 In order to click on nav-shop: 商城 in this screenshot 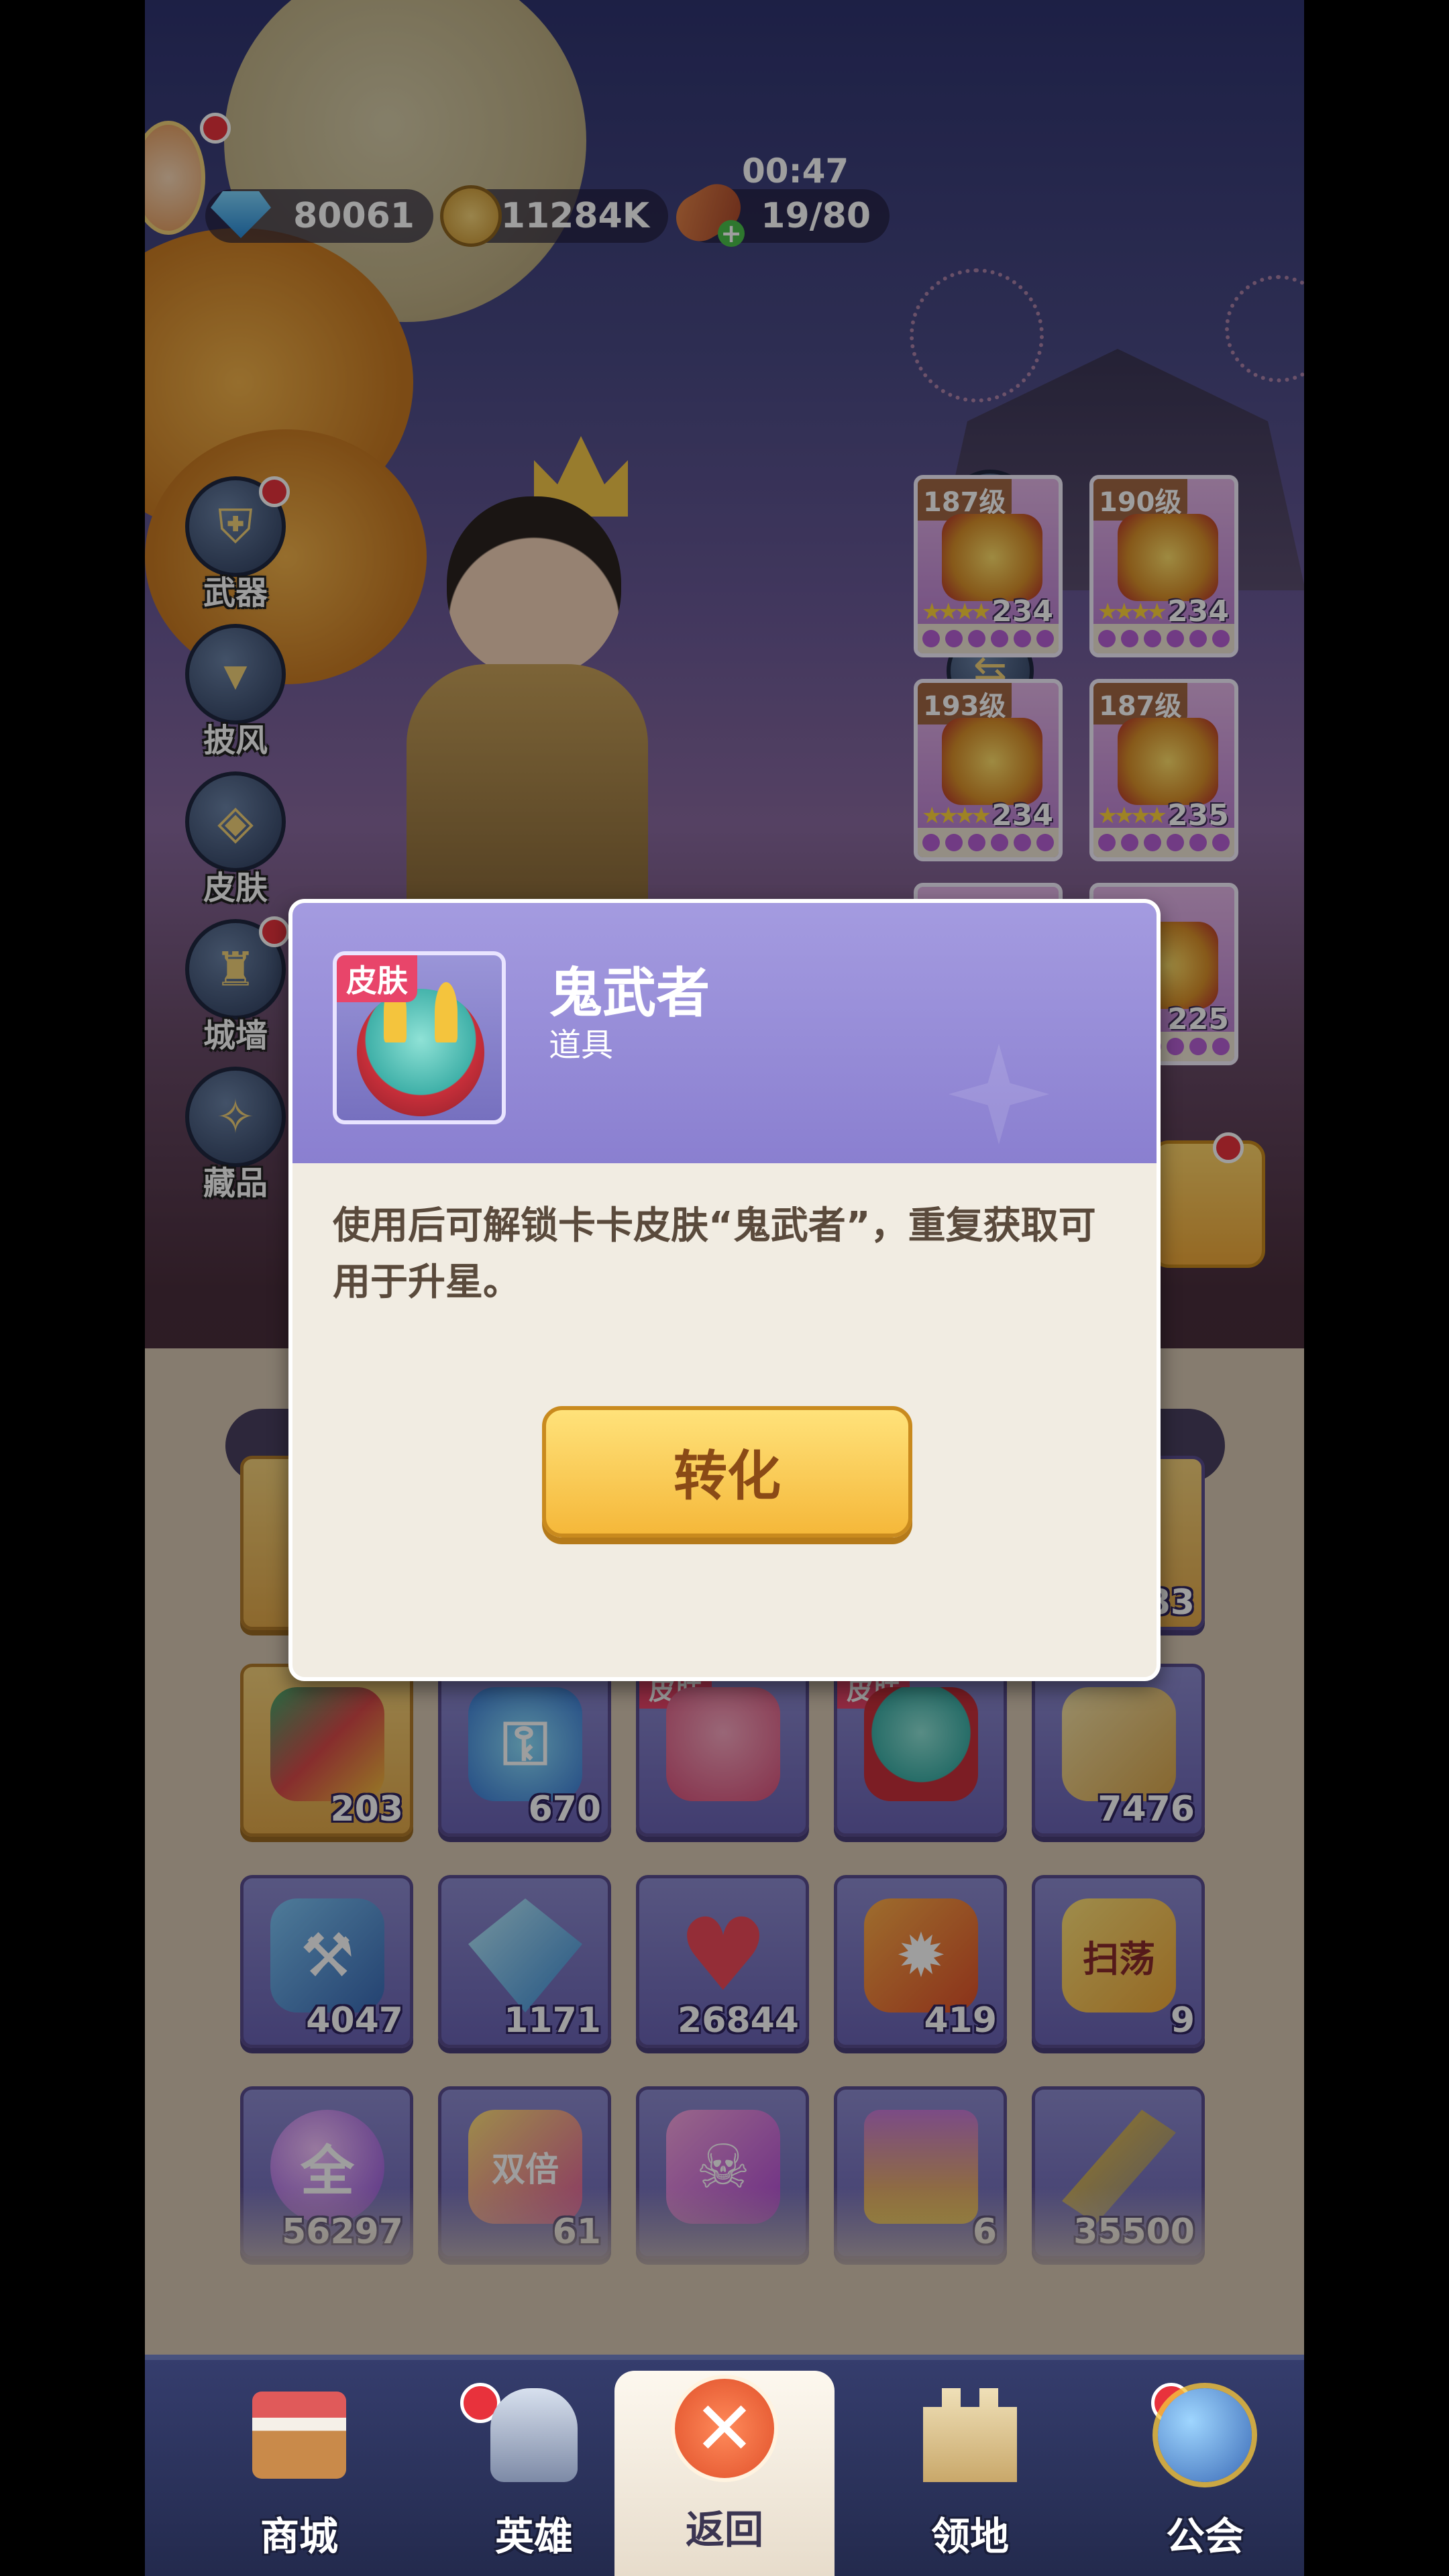, I will do `click(299, 2478)`.